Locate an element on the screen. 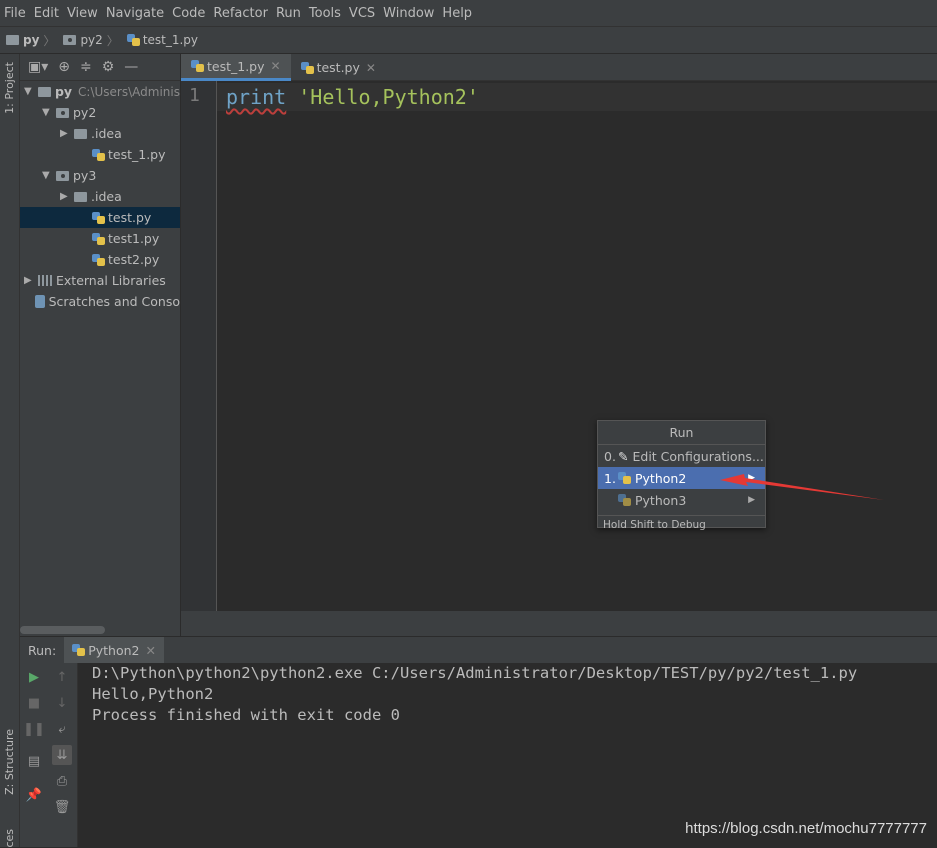 The height and width of the screenshot is (848, 937). tree-item: test2.py is located at coordinates (100, 259).